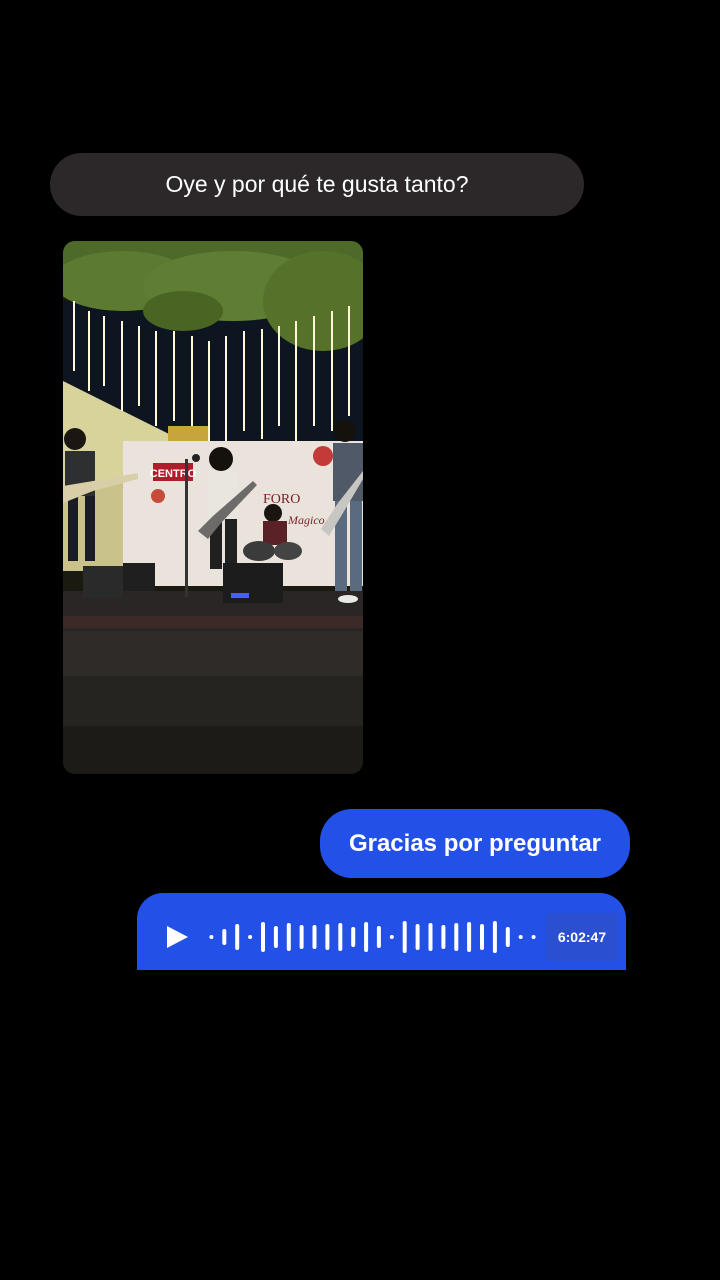 This screenshot has width=720, height=1280. I want to click on voice-duration-text: 6:02:47, so click(582, 937).